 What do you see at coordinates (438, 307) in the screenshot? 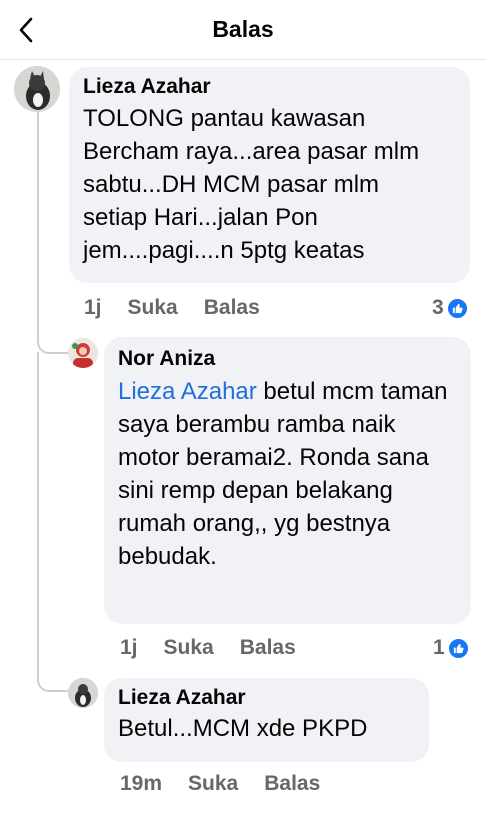
I see `reaction-number: 3` at bounding box center [438, 307].